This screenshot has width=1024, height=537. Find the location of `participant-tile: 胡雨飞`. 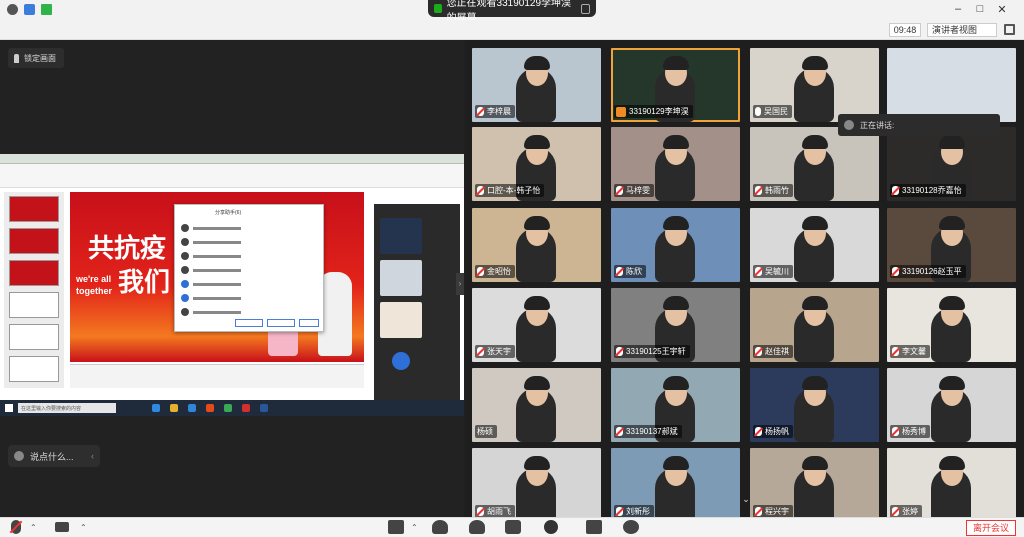

participant-tile: 胡雨飞 is located at coordinates (536, 485).